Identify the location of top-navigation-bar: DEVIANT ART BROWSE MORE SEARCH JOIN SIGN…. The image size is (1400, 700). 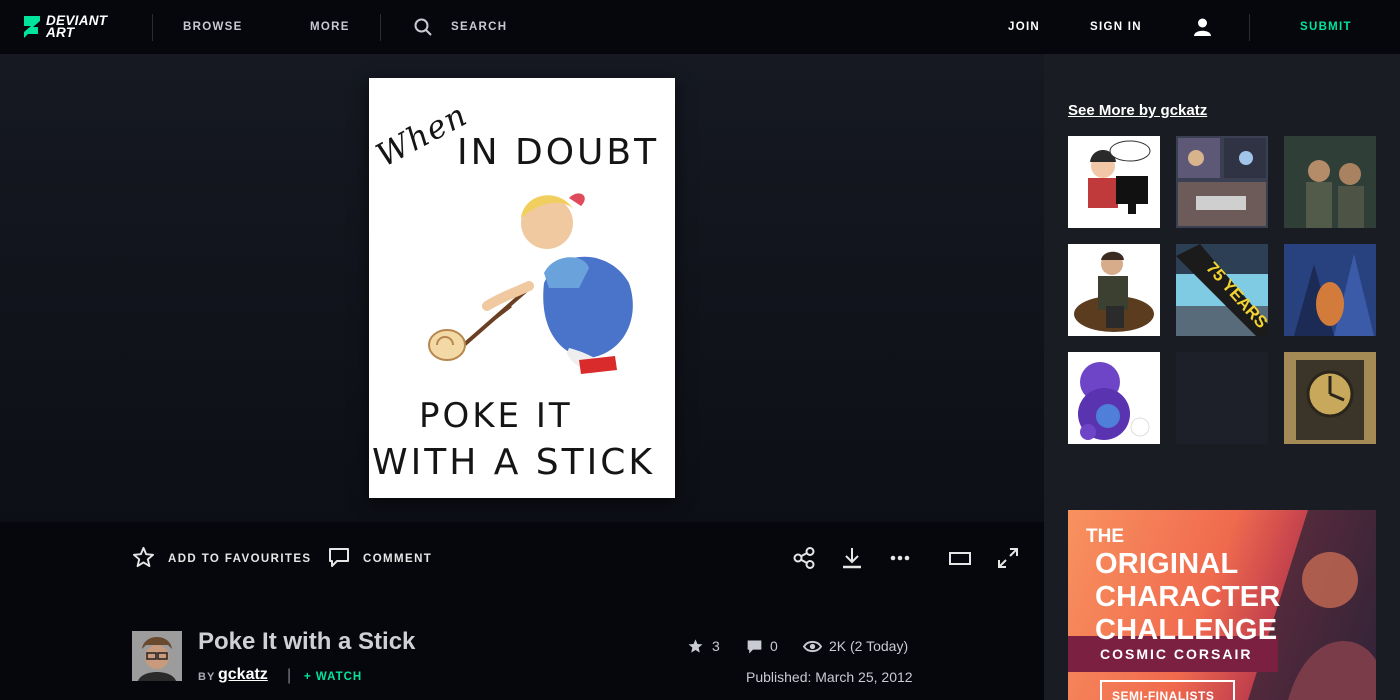
(700, 27).